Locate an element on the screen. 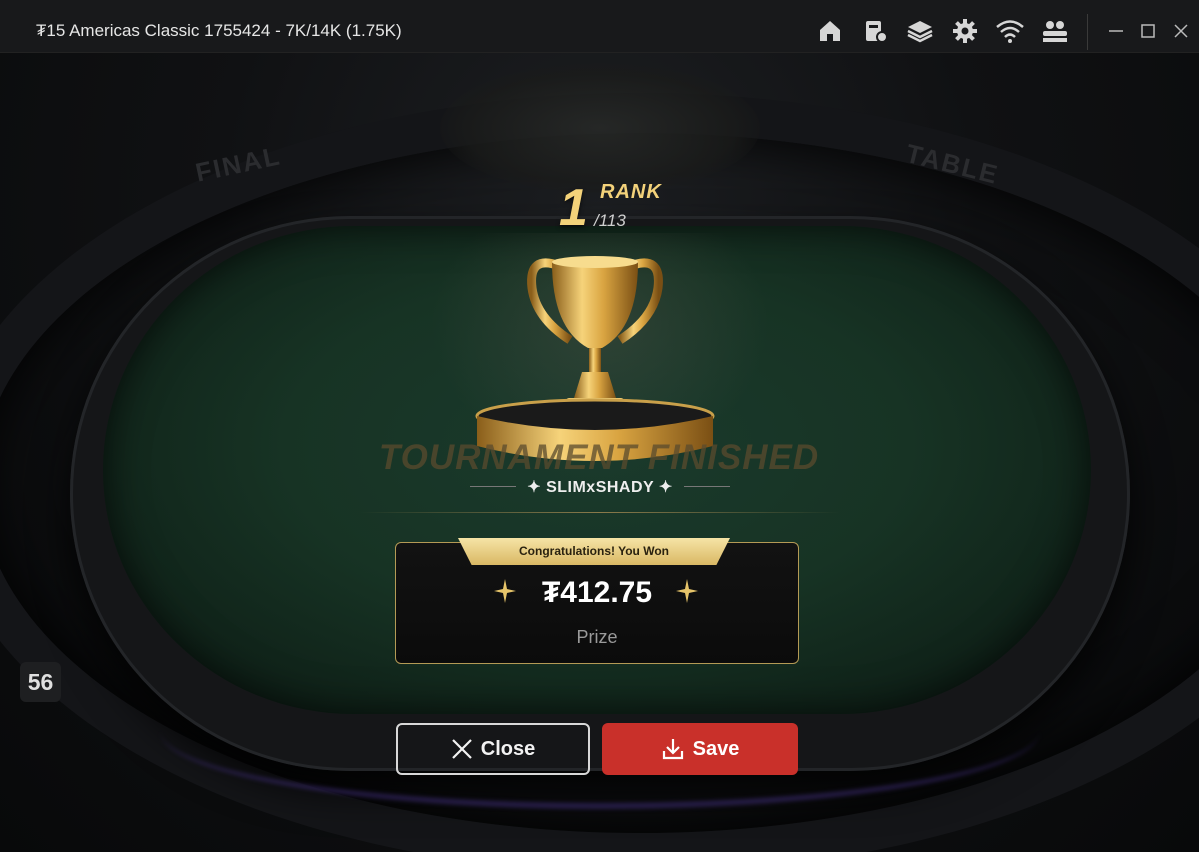 This screenshot has width=1199, height=852. maximize-icon is located at coordinates (1148, 31).